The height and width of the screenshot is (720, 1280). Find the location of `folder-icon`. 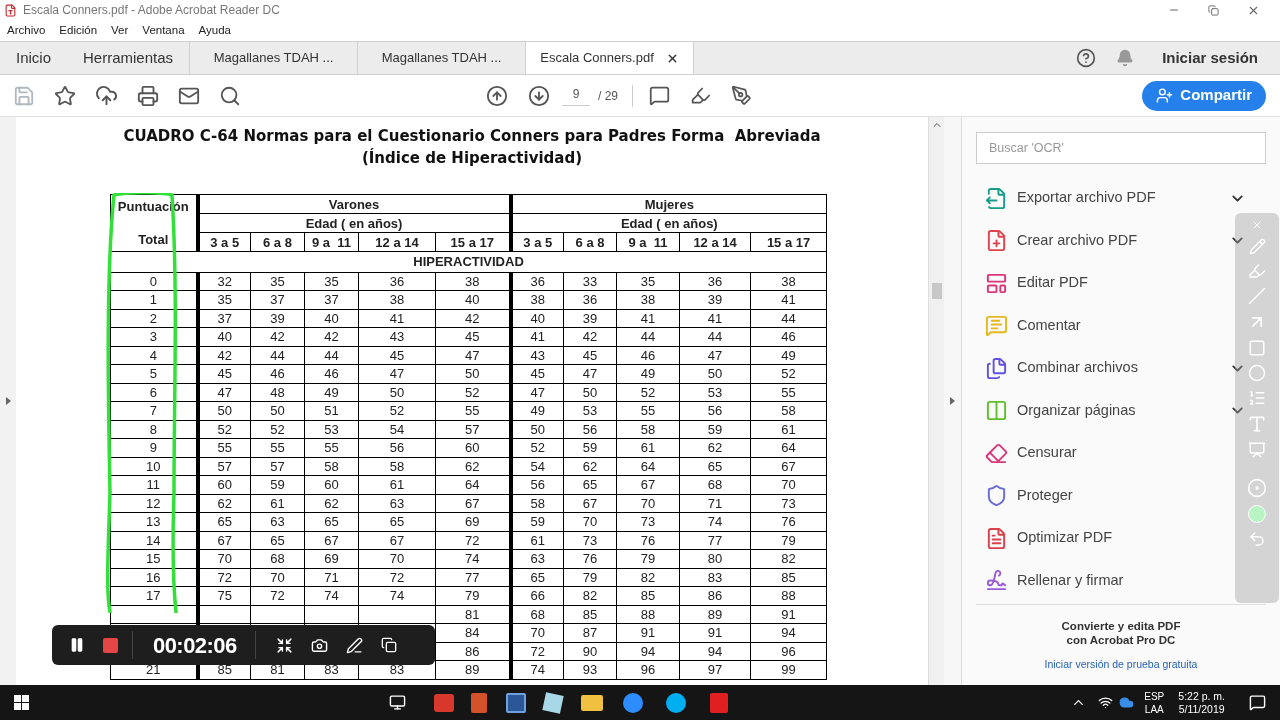

folder-icon is located at coordinates (592, 702).